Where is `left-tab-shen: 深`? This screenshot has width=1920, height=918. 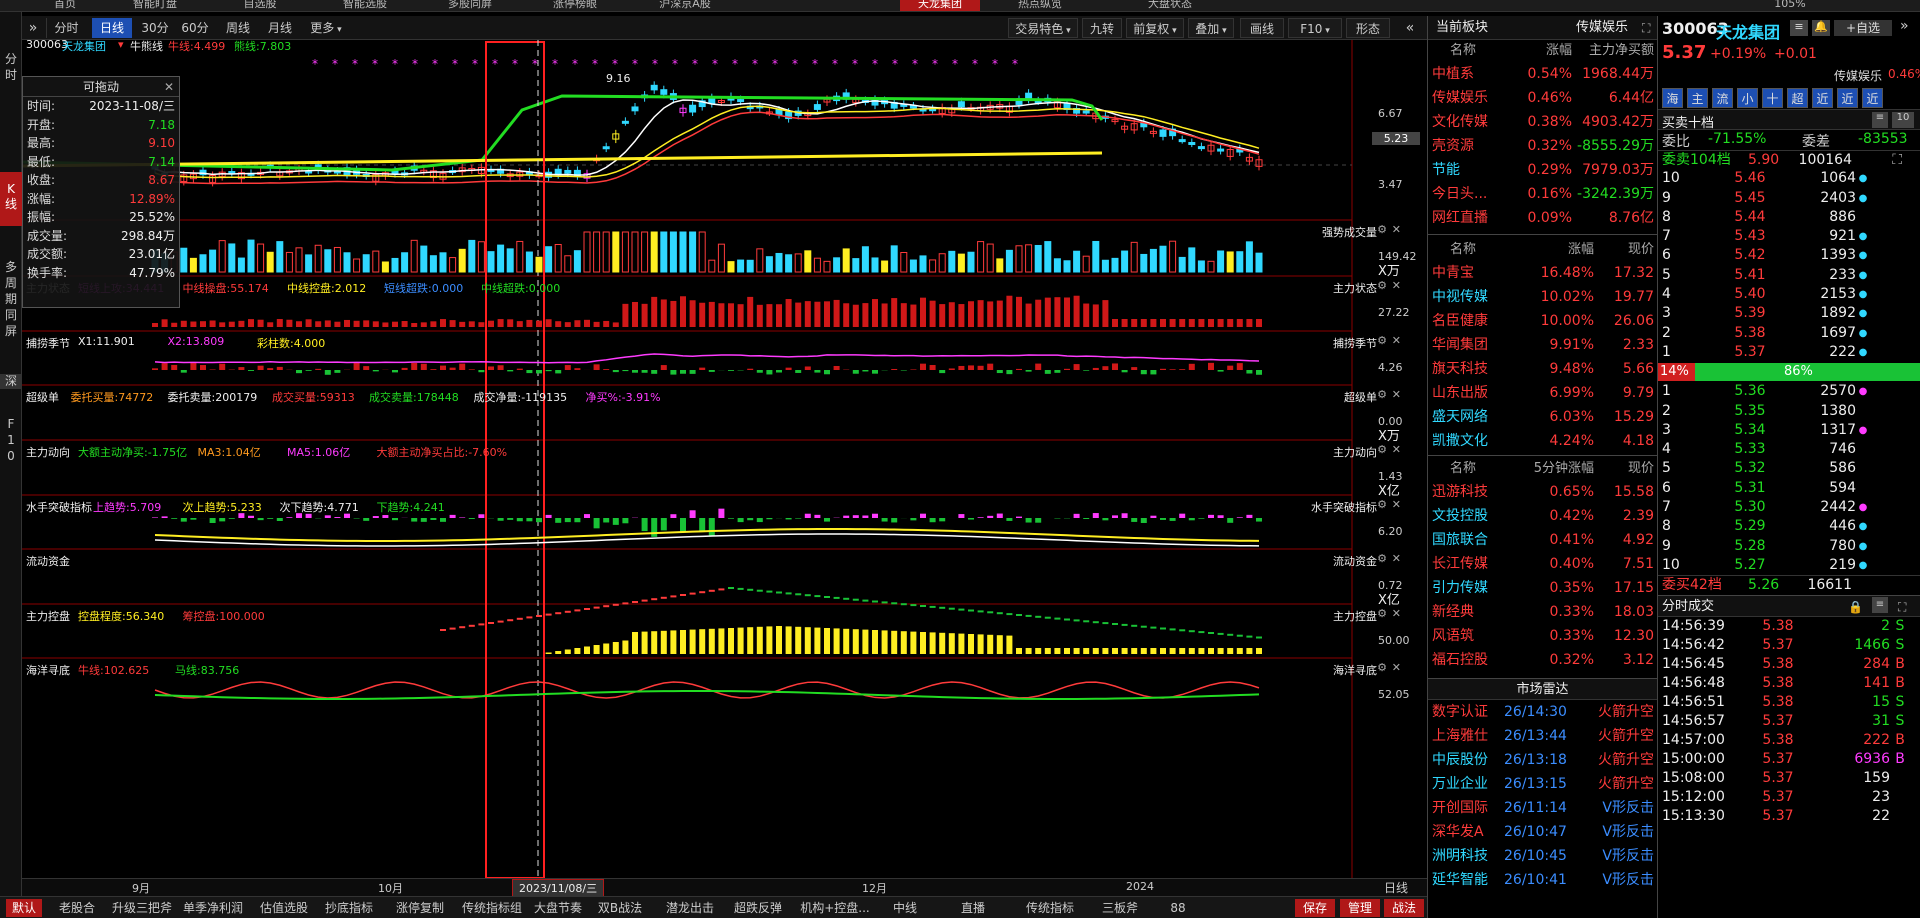
left-tab-shen: 深 is located at coordinates (11, 381).